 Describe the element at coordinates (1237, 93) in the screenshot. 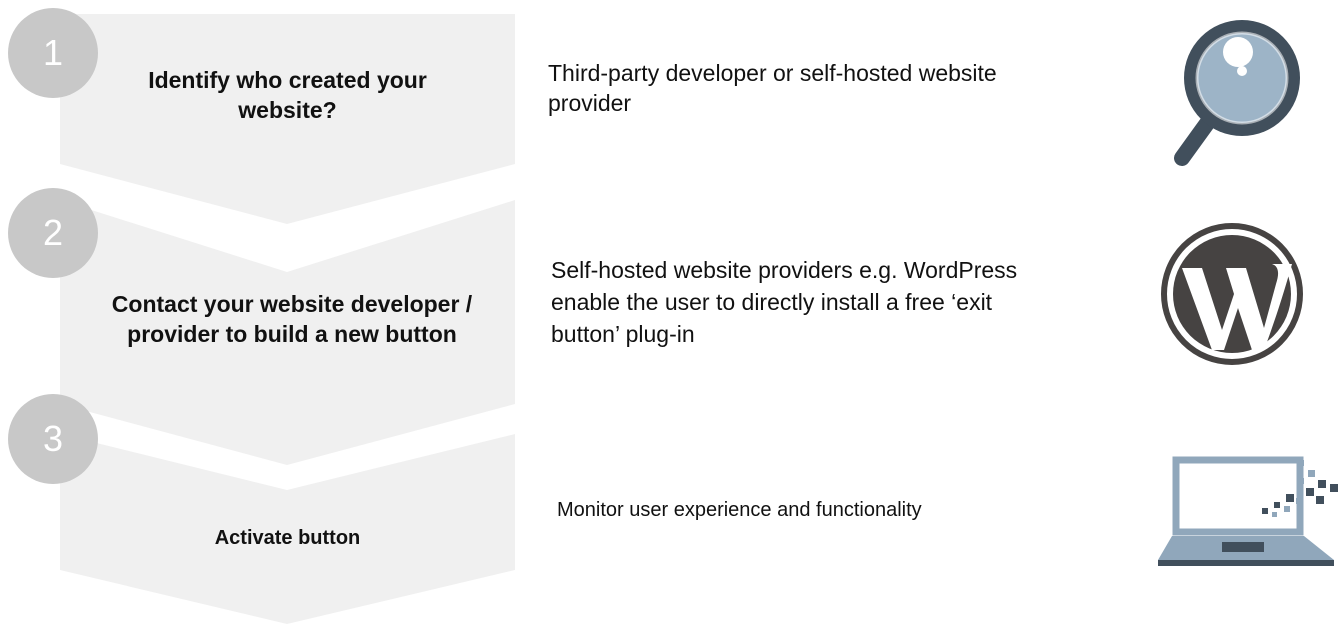

I see `magnifier-icon` at that location.